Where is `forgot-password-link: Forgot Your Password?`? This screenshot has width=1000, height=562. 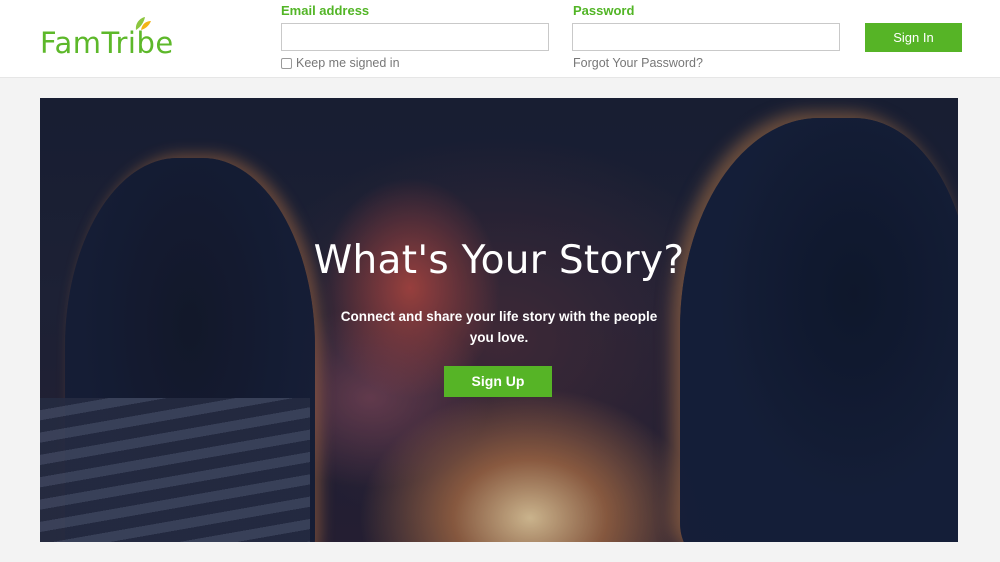 forgot-password-link: Forgot Your Password? is located at coordinates (638, 63).